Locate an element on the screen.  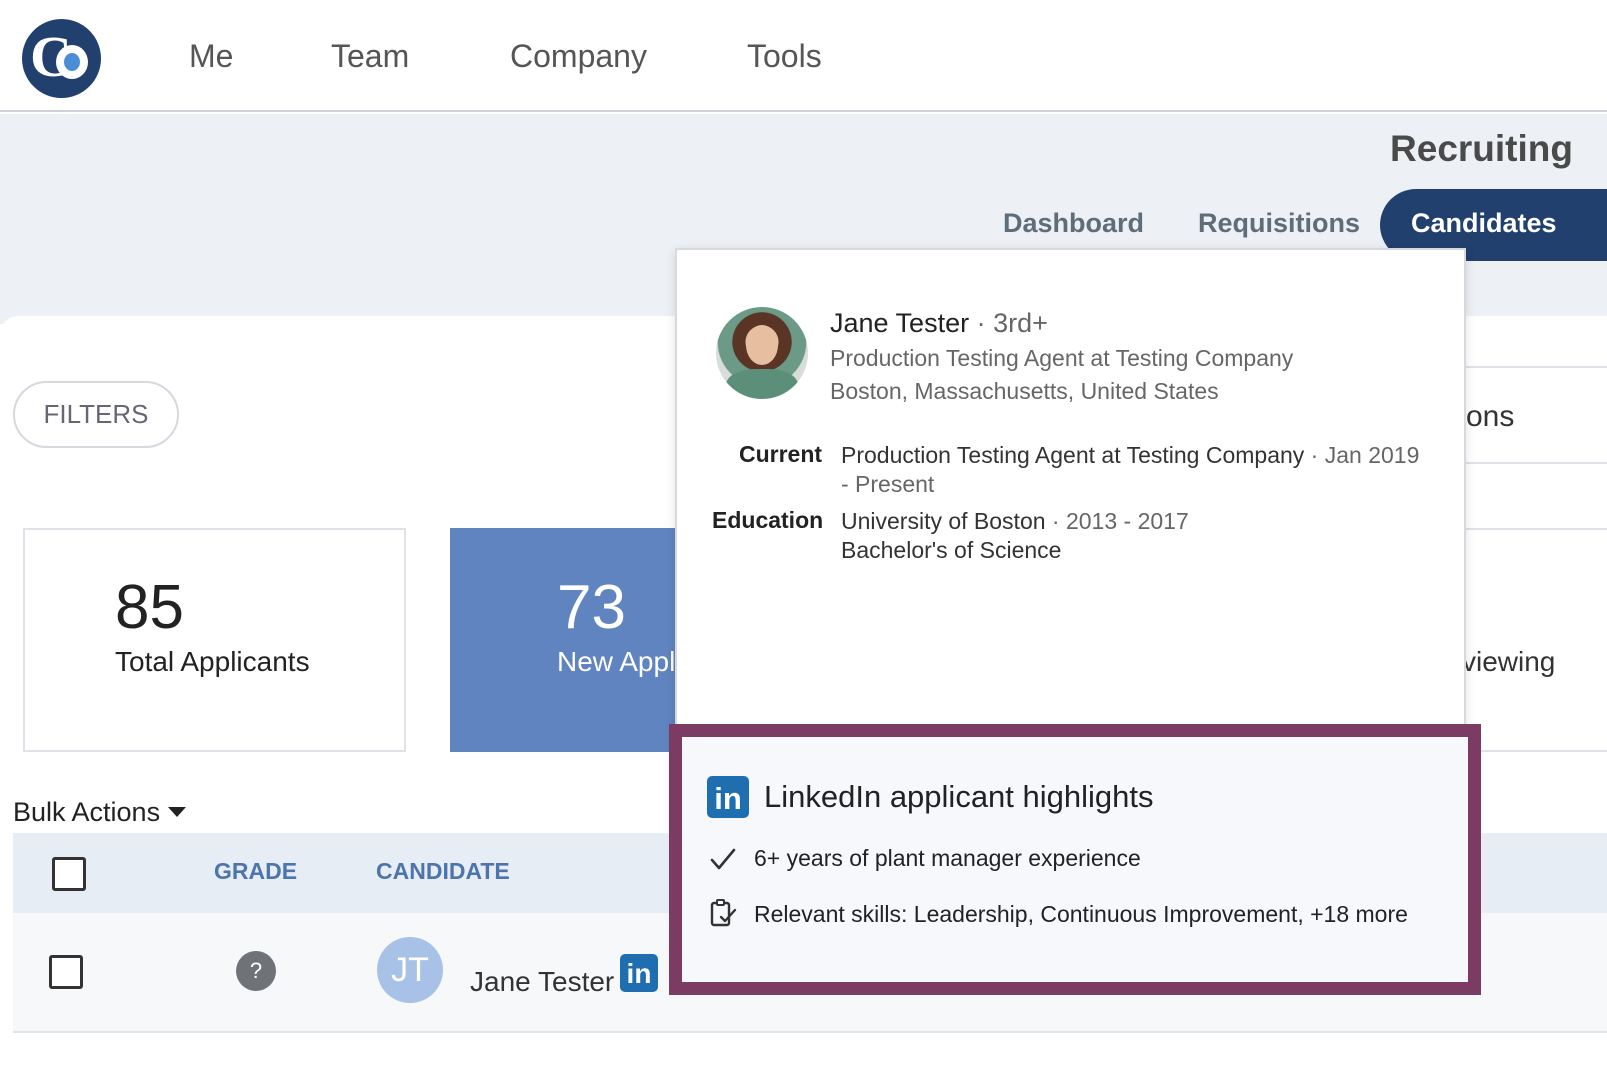
tab-requisitions: Requisitions is located at coordinates (1279, 223).